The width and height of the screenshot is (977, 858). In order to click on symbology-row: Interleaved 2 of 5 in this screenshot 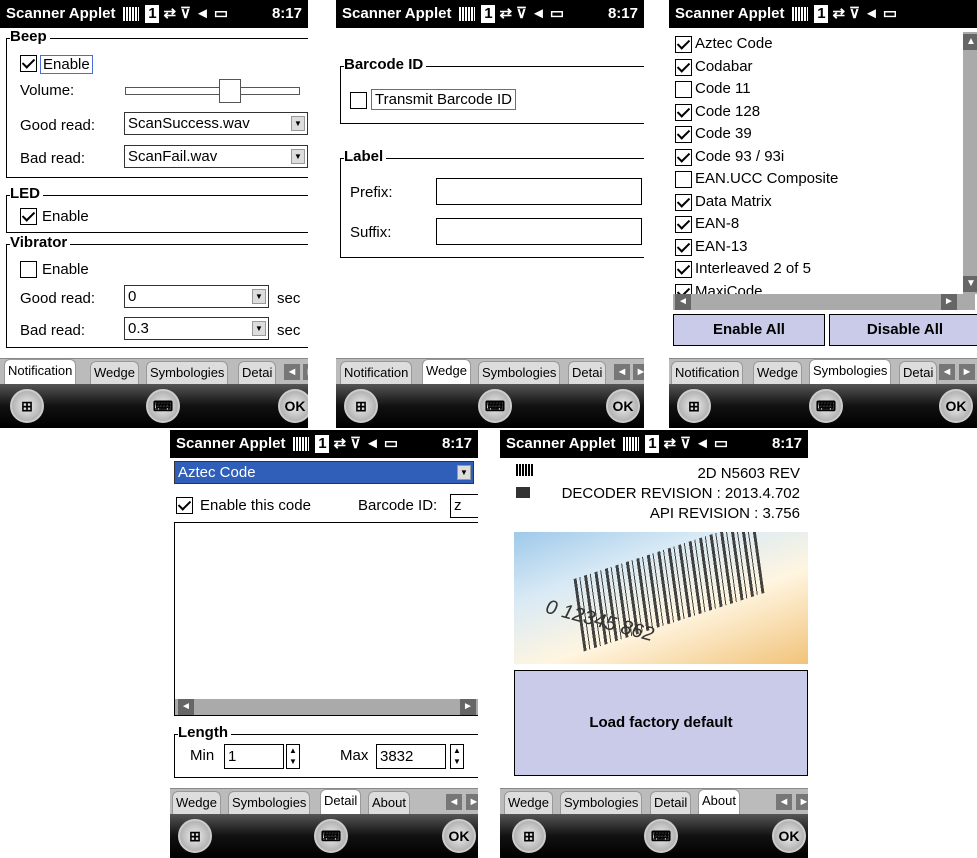, I will do `click(817, 270)`.